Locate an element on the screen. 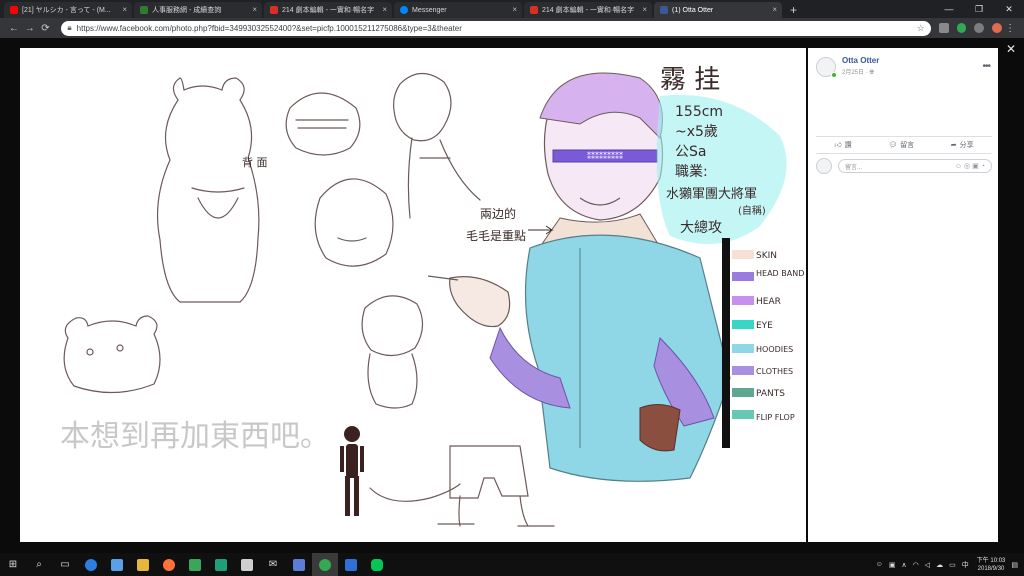 The width and height of the screenshot is (1024, 576). browser-tab: Messenger × is located at coordinates (458, 10).